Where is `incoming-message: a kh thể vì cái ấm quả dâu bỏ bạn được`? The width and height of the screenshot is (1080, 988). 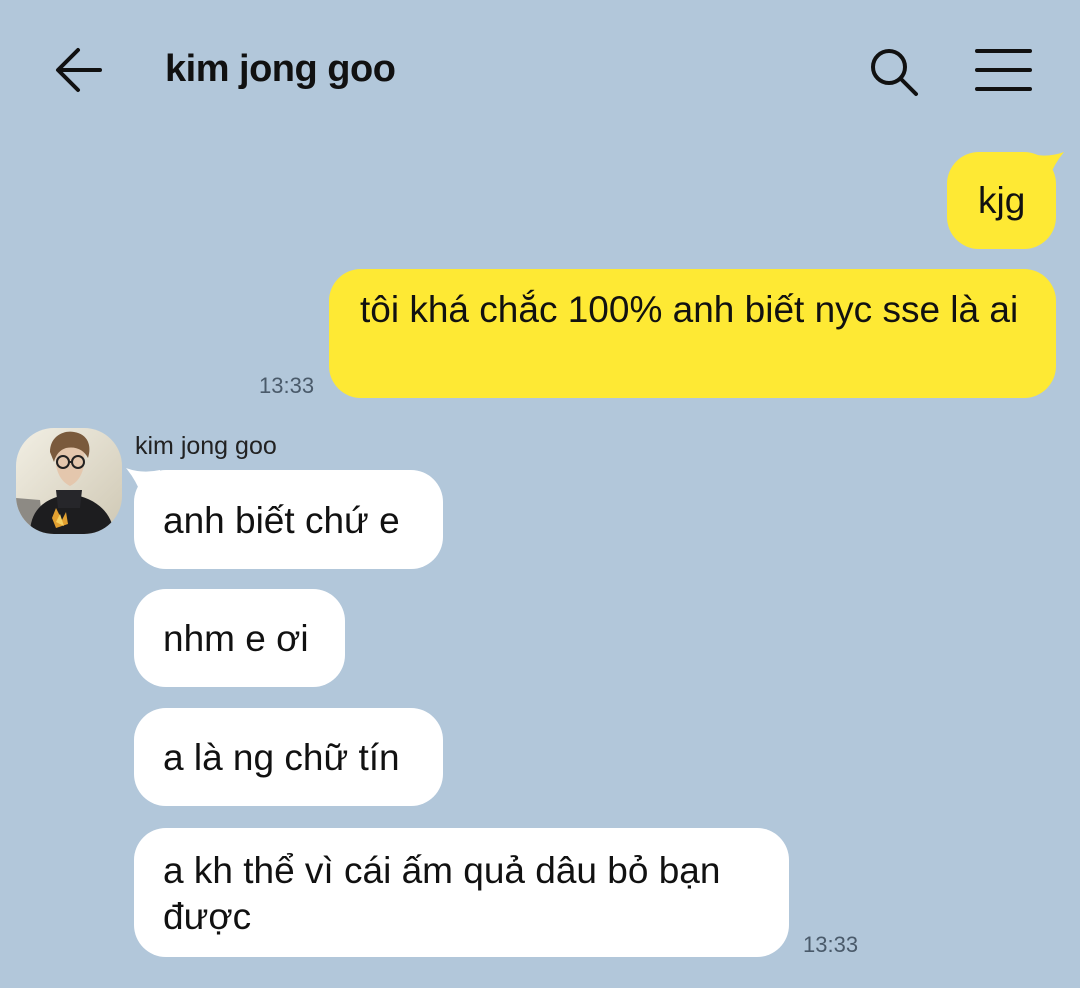
incoming-message: a kh thể vì cái ấm quả dâu bỏ bạn được is located at coordinates (461, 892).